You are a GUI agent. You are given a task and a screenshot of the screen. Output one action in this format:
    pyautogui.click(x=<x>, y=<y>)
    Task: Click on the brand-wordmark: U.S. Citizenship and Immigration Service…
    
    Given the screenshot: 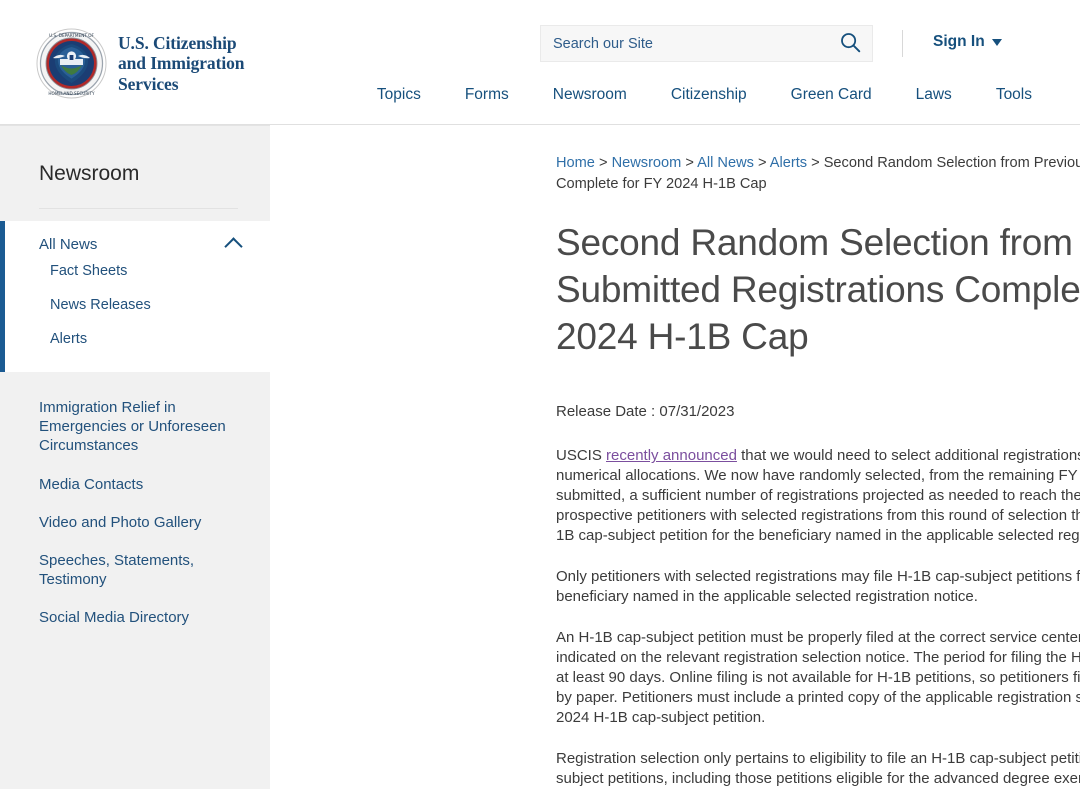 What is the action you would take?
    pyautogui.click(x=181, y=63)
    